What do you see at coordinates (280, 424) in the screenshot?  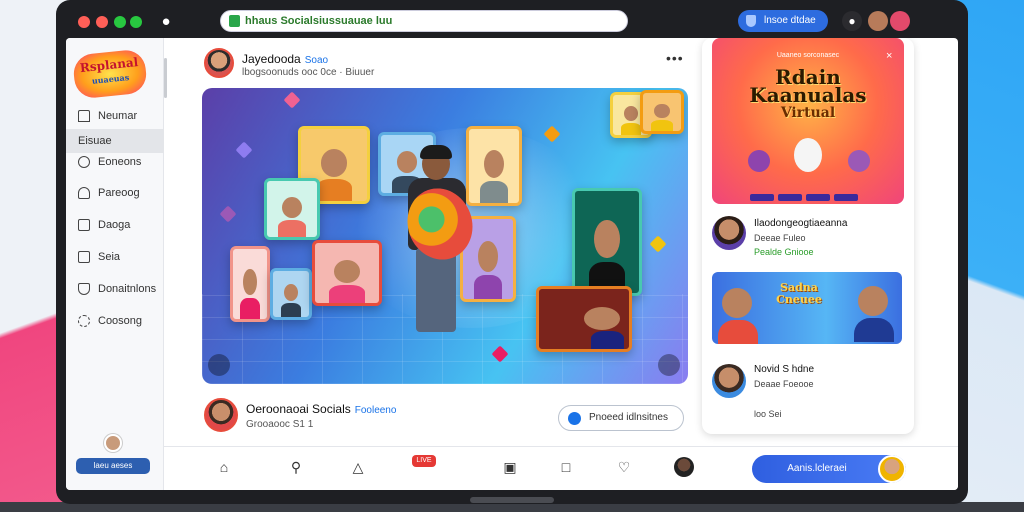 I see `footer-meta: Grooaooc S1 1` at bounding box center [280, 424].